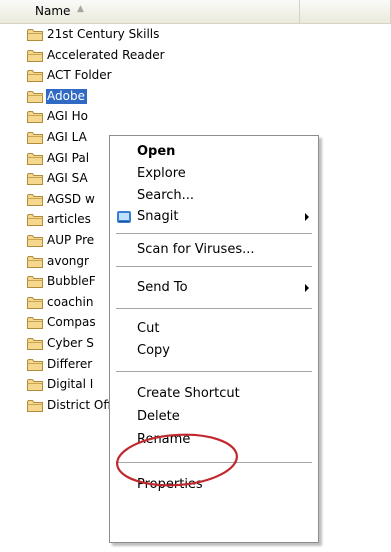 The height and width of the screenshot is (552, 391). What do you see at coordinates (148, 328) in the screenshot?
I see `menu-item-cut-label: Cut` at bounding box center [148, 328].